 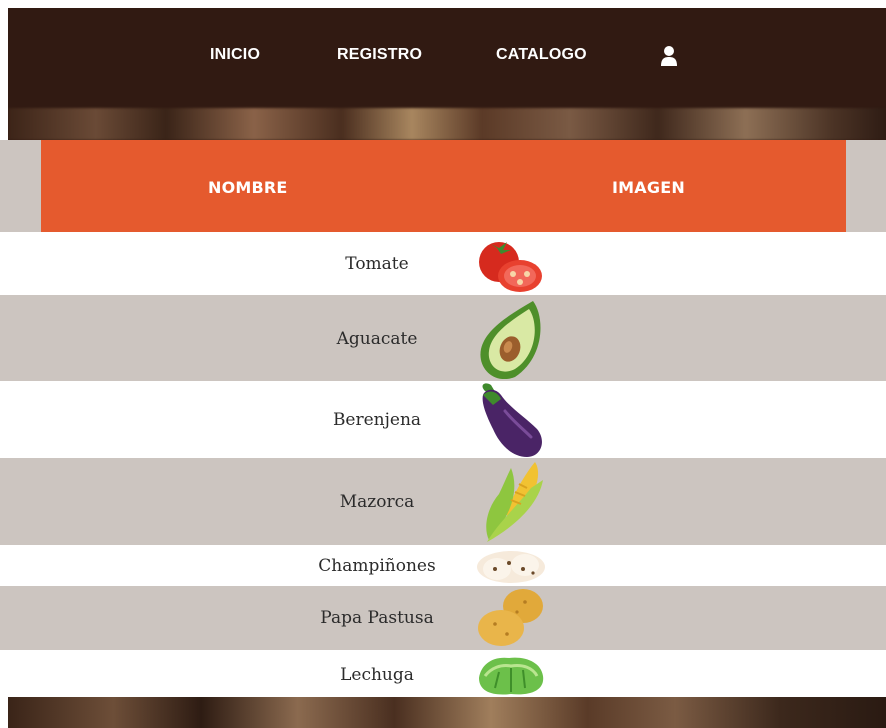 What do you see at coordinates (447, 58) in the screenshot?
I see `main-nav: INICIO REGISTRO CATALOGO` at bounding box center [447, 58].